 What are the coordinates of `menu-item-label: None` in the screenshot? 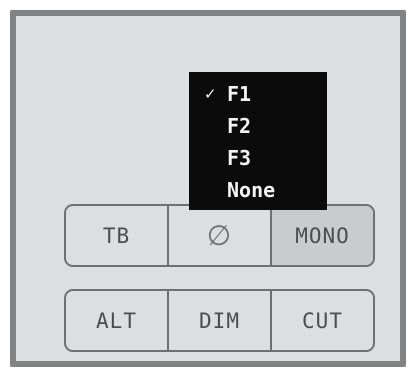 It's located at (251, 190).